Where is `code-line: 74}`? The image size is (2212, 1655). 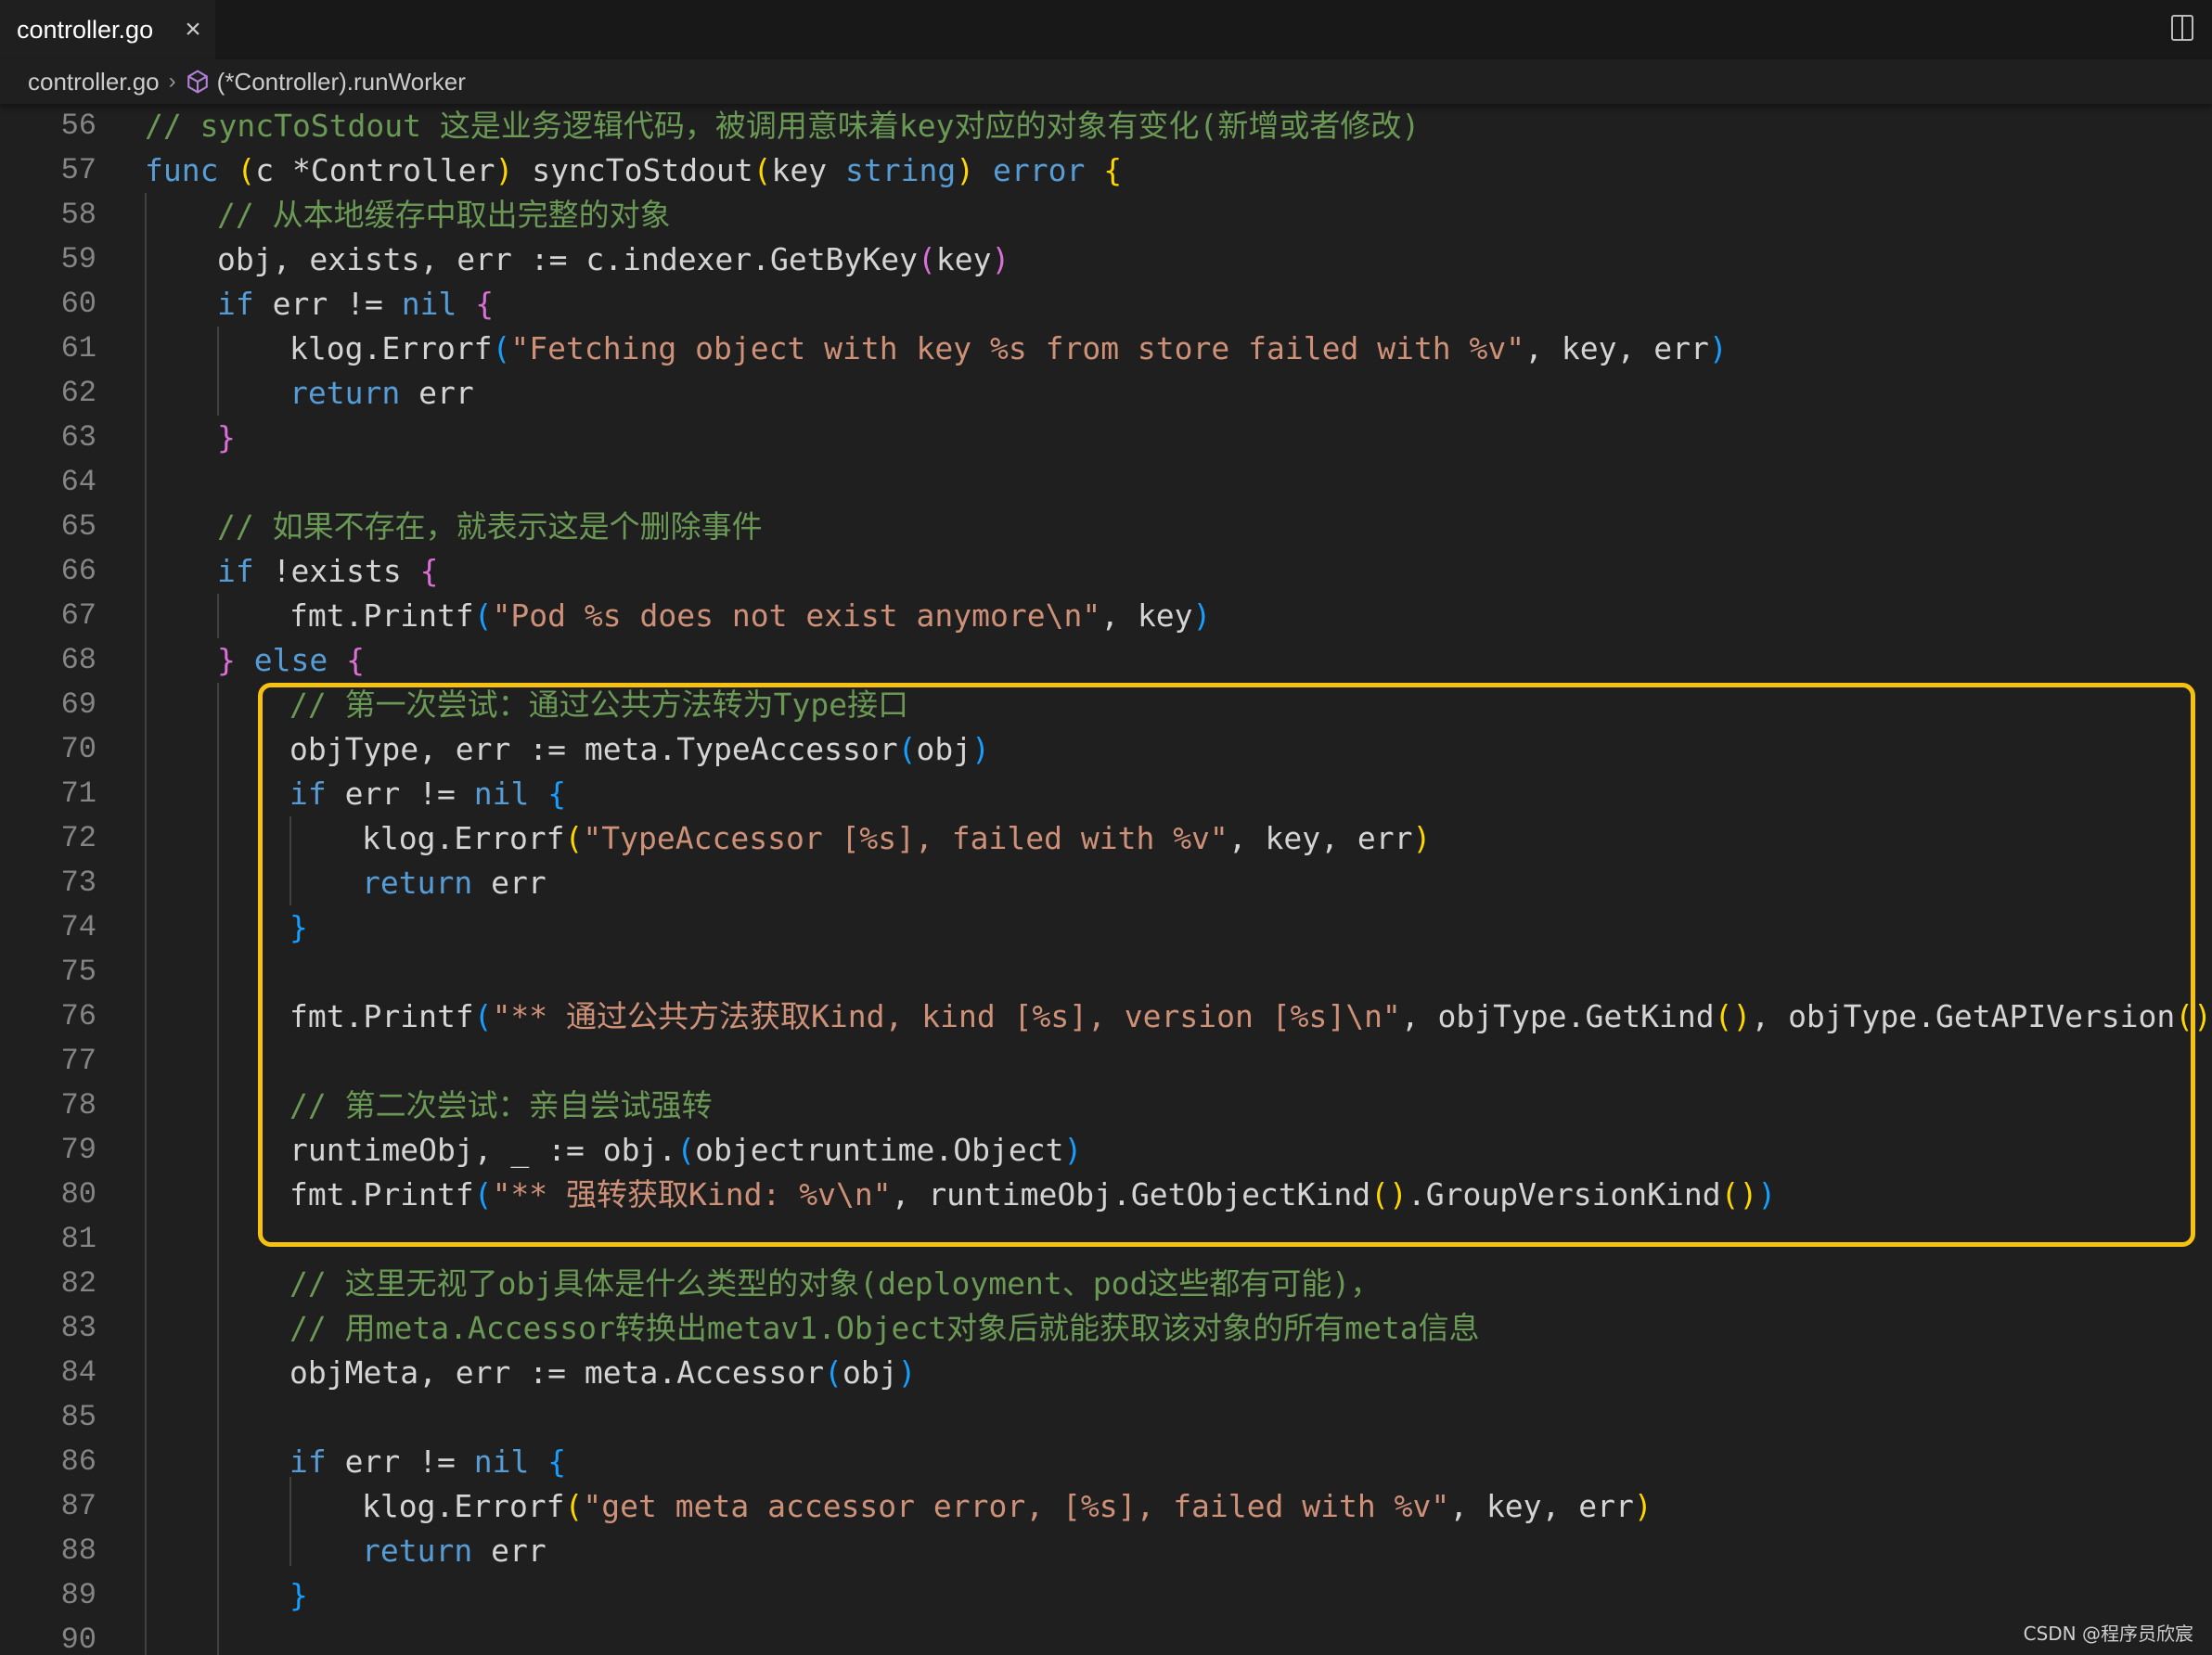
code-line: 74} is located at coordinates (1106, 927).